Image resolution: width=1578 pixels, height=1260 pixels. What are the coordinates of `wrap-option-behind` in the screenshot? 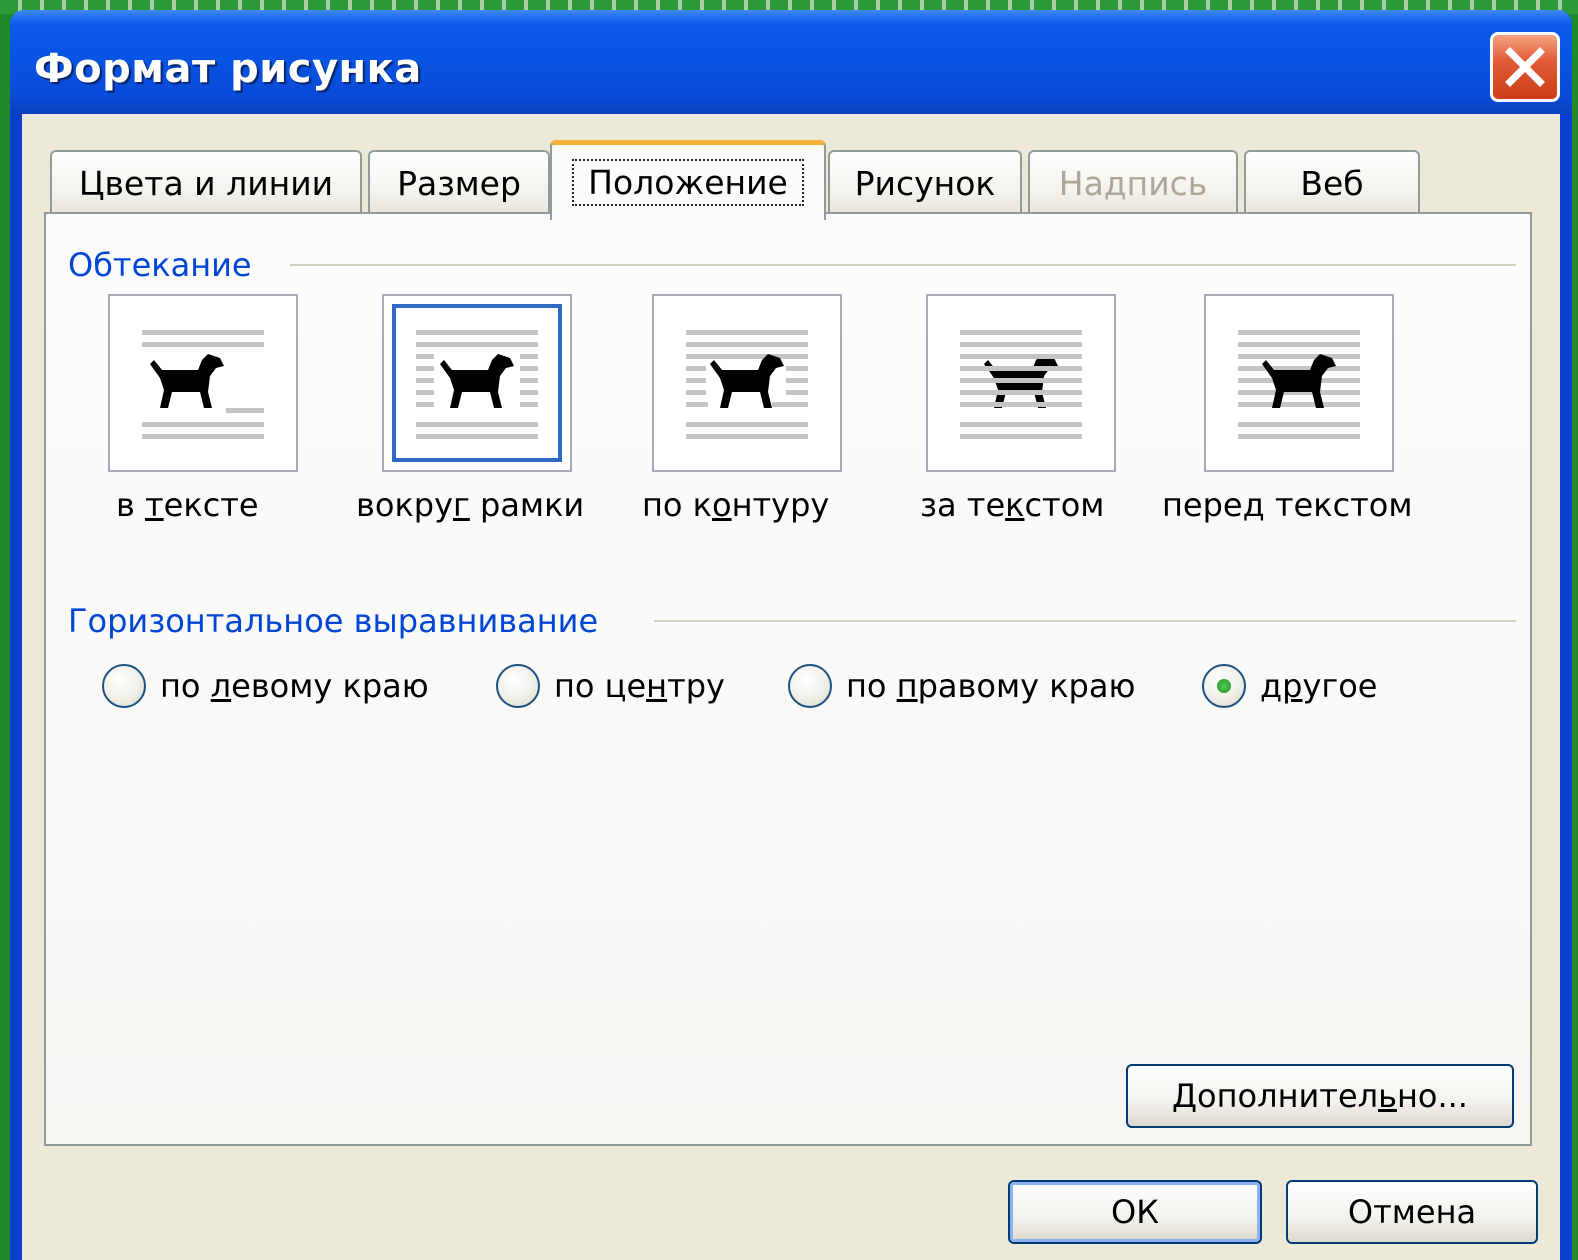 It's located at (1021, 383).